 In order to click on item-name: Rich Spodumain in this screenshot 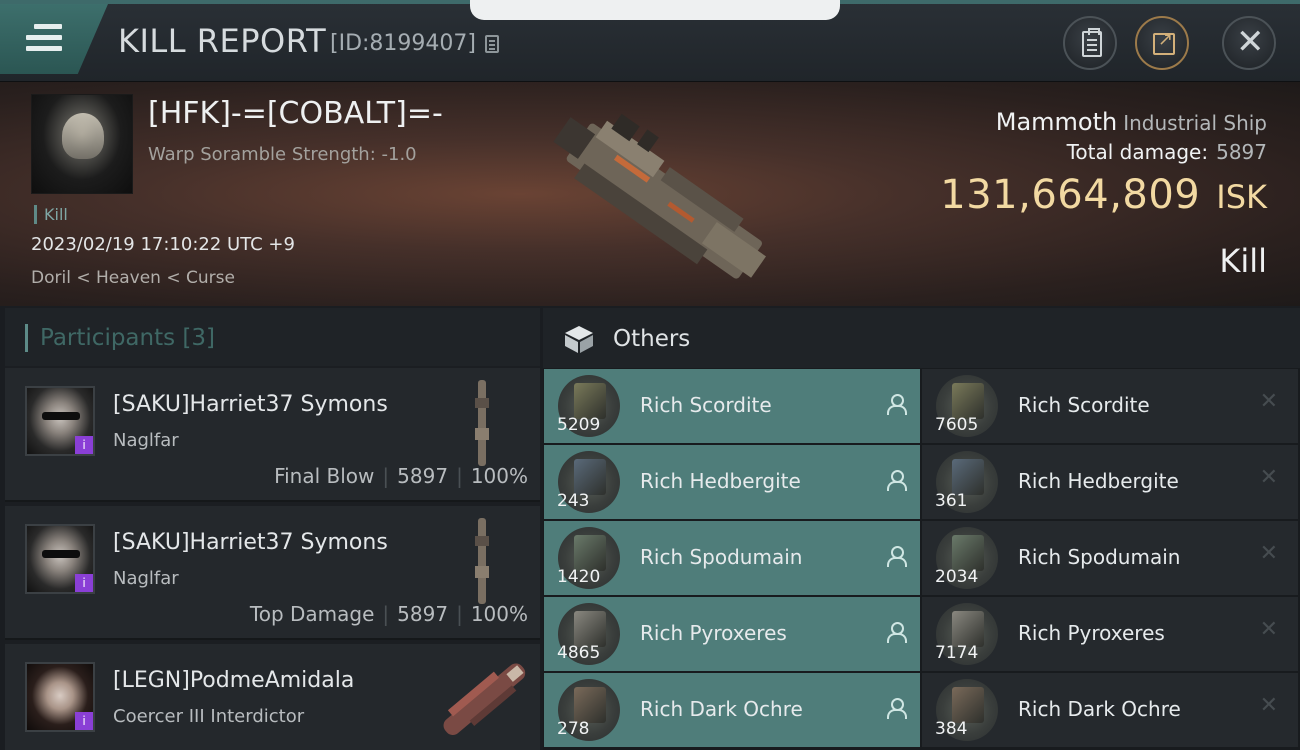, I will do `click(721, 557)`.